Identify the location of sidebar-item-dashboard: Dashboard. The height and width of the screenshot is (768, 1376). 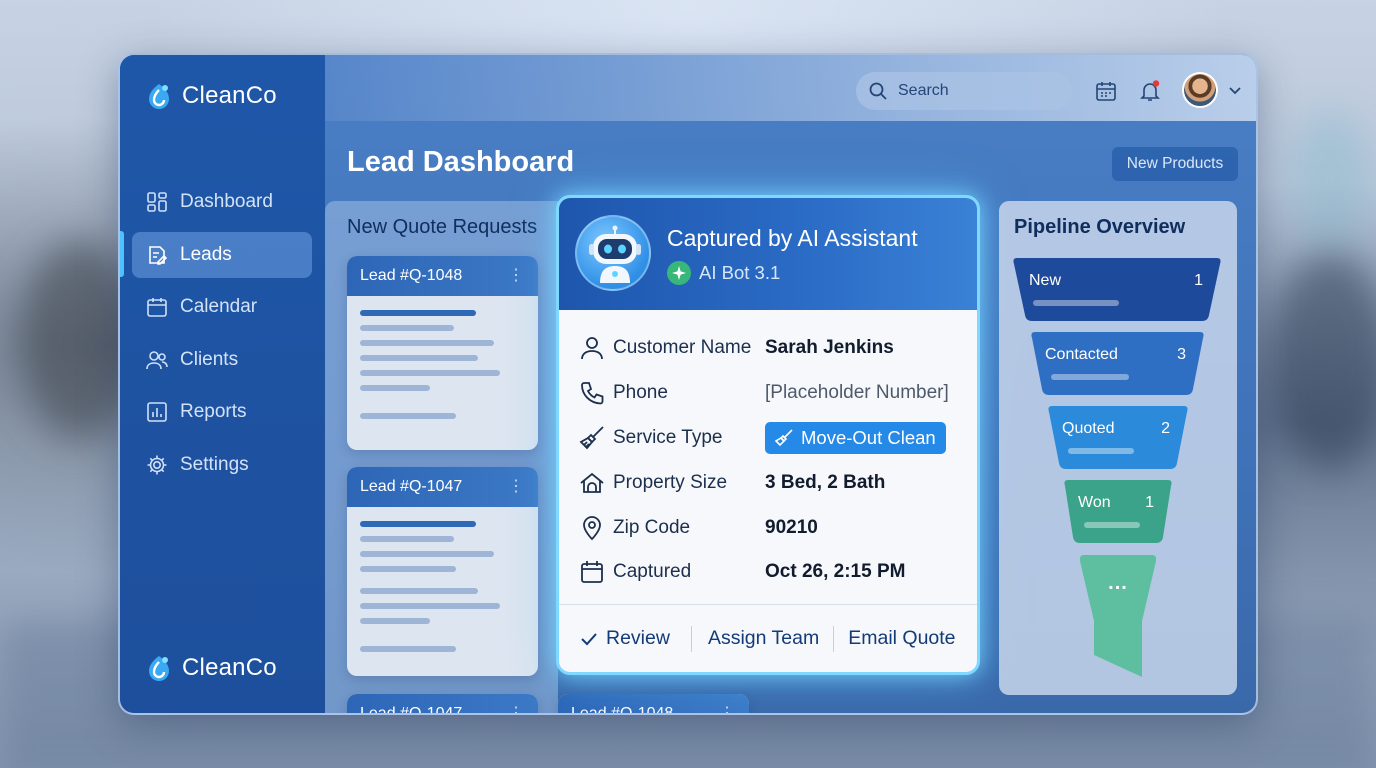
(222, 202).